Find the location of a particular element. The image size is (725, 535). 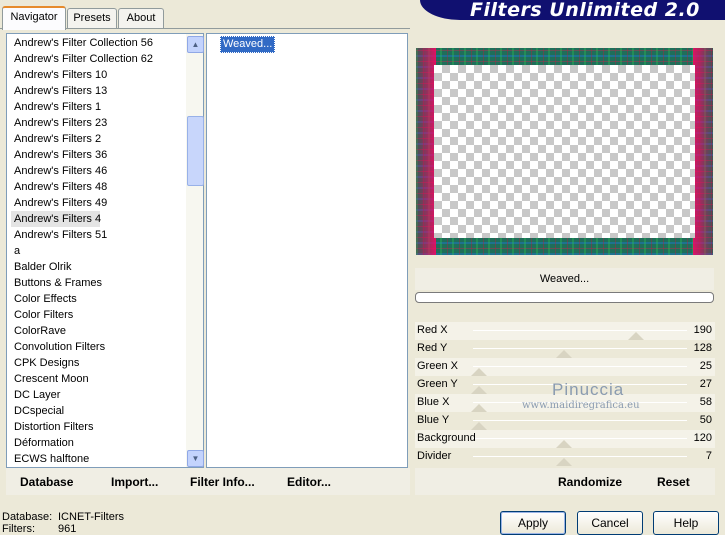

scroll-thumb is located at coordinates (195, 151).